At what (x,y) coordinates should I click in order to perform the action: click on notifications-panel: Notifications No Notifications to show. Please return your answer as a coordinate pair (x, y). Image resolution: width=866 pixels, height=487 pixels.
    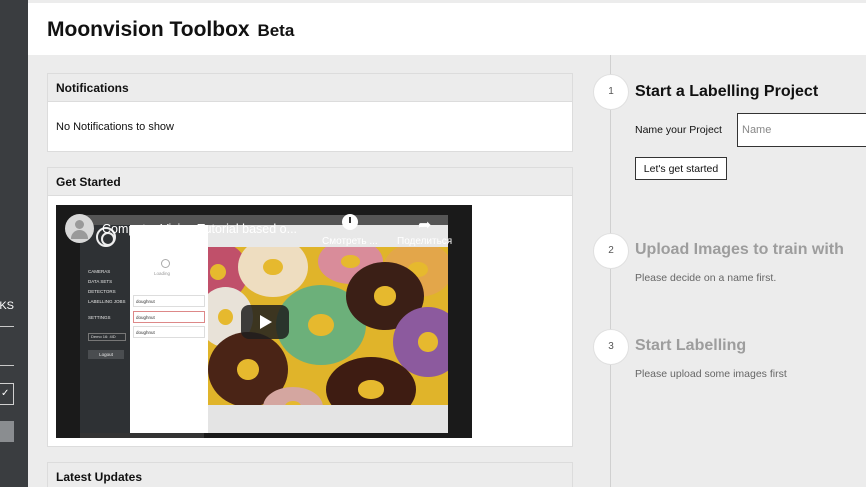
    Looking at the image, I should click on (310, 112).